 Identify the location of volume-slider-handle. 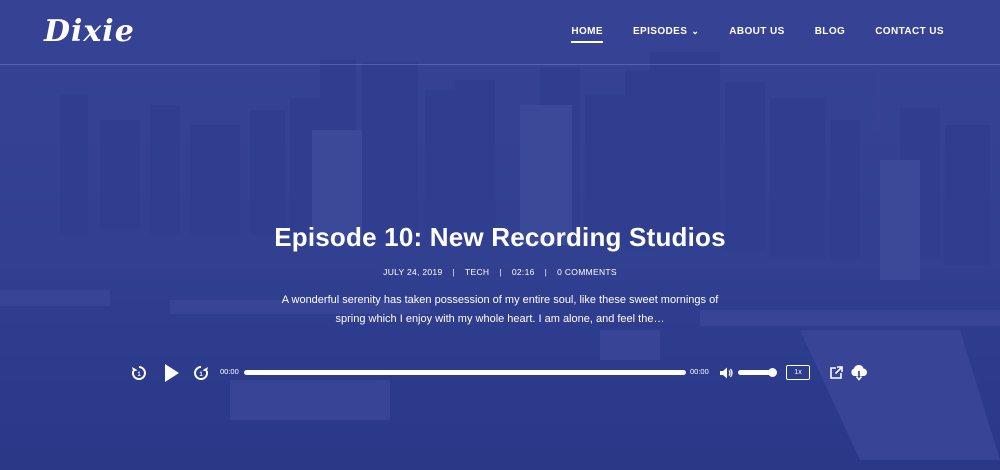
(772, 372).